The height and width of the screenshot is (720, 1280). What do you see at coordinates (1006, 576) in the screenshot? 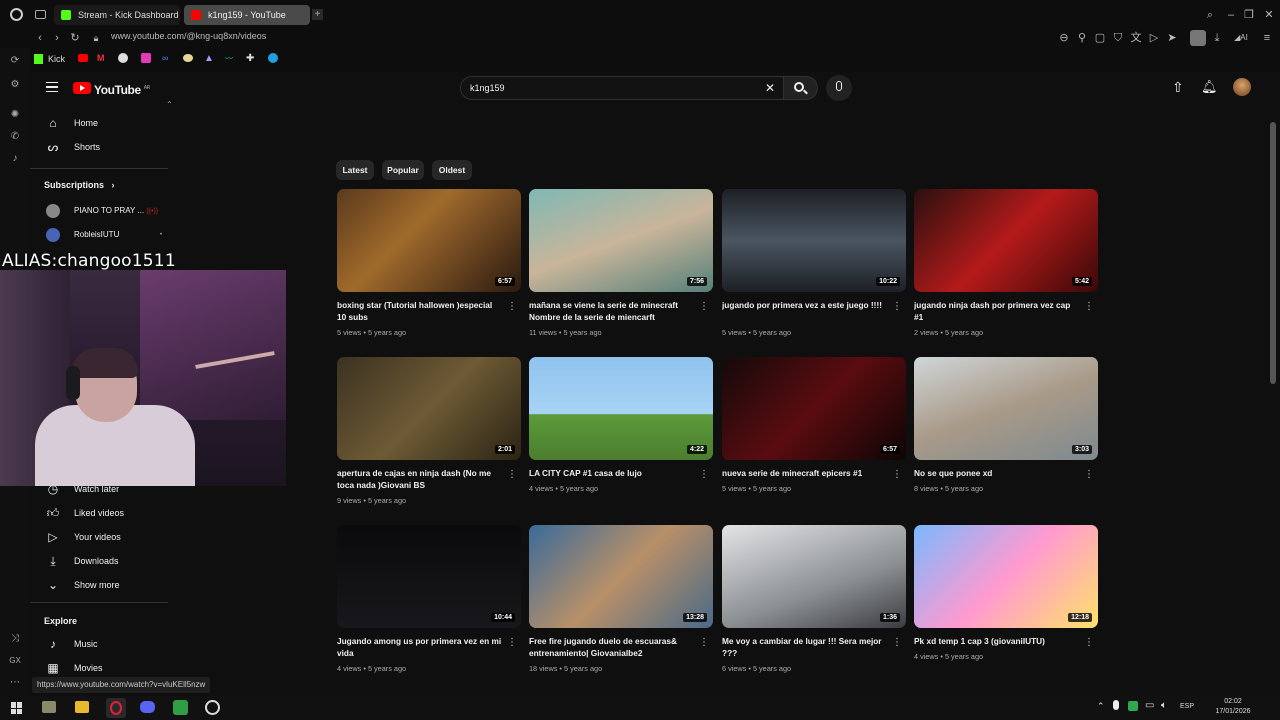
I see `video-thumbnail: 12:18` at bounding box center [1006, 576].